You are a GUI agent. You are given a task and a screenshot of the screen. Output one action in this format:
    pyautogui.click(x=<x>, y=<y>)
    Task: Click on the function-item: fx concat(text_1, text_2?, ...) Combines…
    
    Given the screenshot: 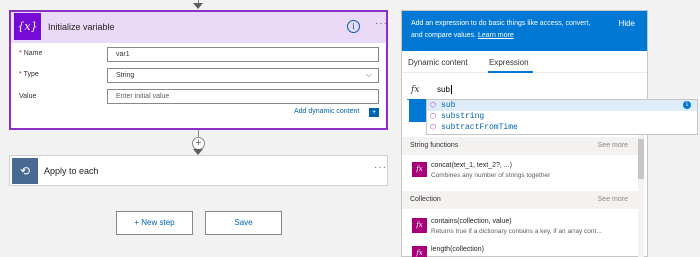 What is the action you would take?
    pyautogui.click(x=520, y=172)
    